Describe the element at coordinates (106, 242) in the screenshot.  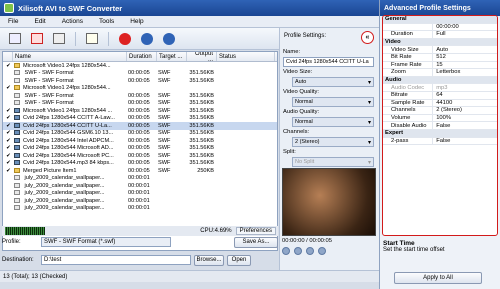
I see `profile-select: SWF - SWF Format (*.swf)` at that location.